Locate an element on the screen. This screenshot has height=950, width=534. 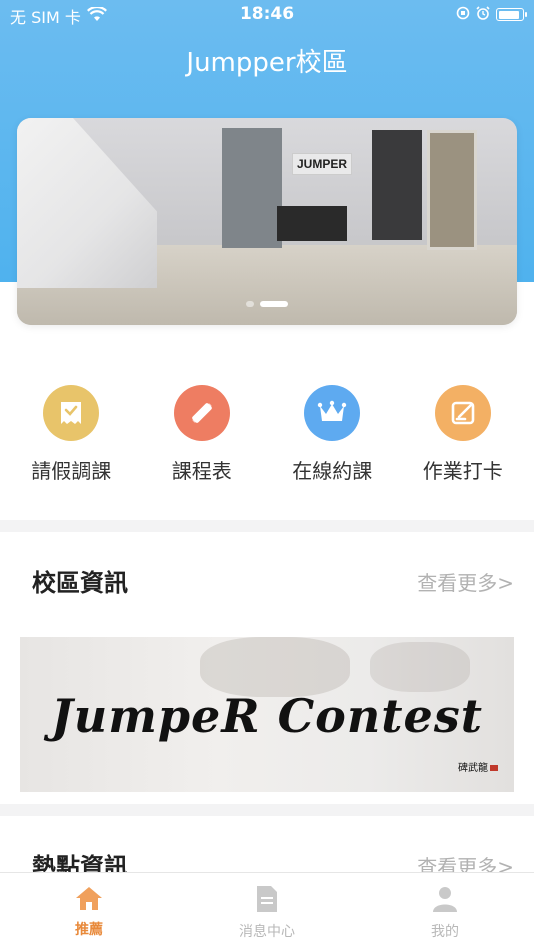
quick-menu: 請假調課 課程表 在線約課 作業打卡 is located at coordinates (267, 437).